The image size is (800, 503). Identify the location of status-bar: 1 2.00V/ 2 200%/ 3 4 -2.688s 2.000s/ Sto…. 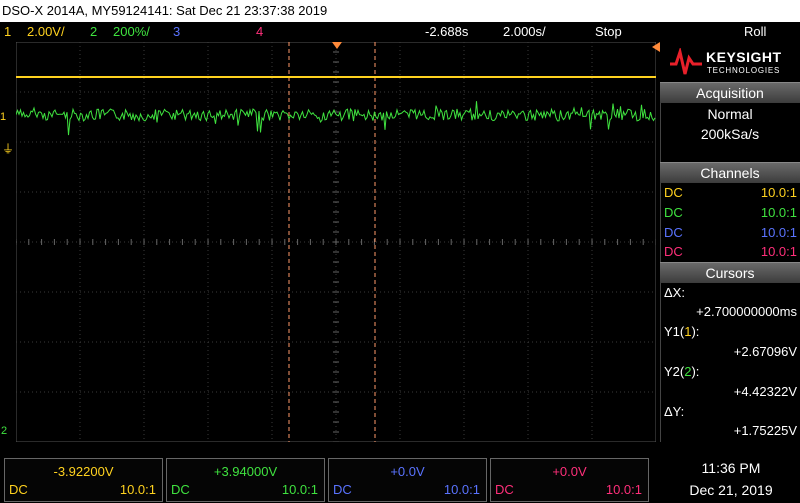
(400, 31).